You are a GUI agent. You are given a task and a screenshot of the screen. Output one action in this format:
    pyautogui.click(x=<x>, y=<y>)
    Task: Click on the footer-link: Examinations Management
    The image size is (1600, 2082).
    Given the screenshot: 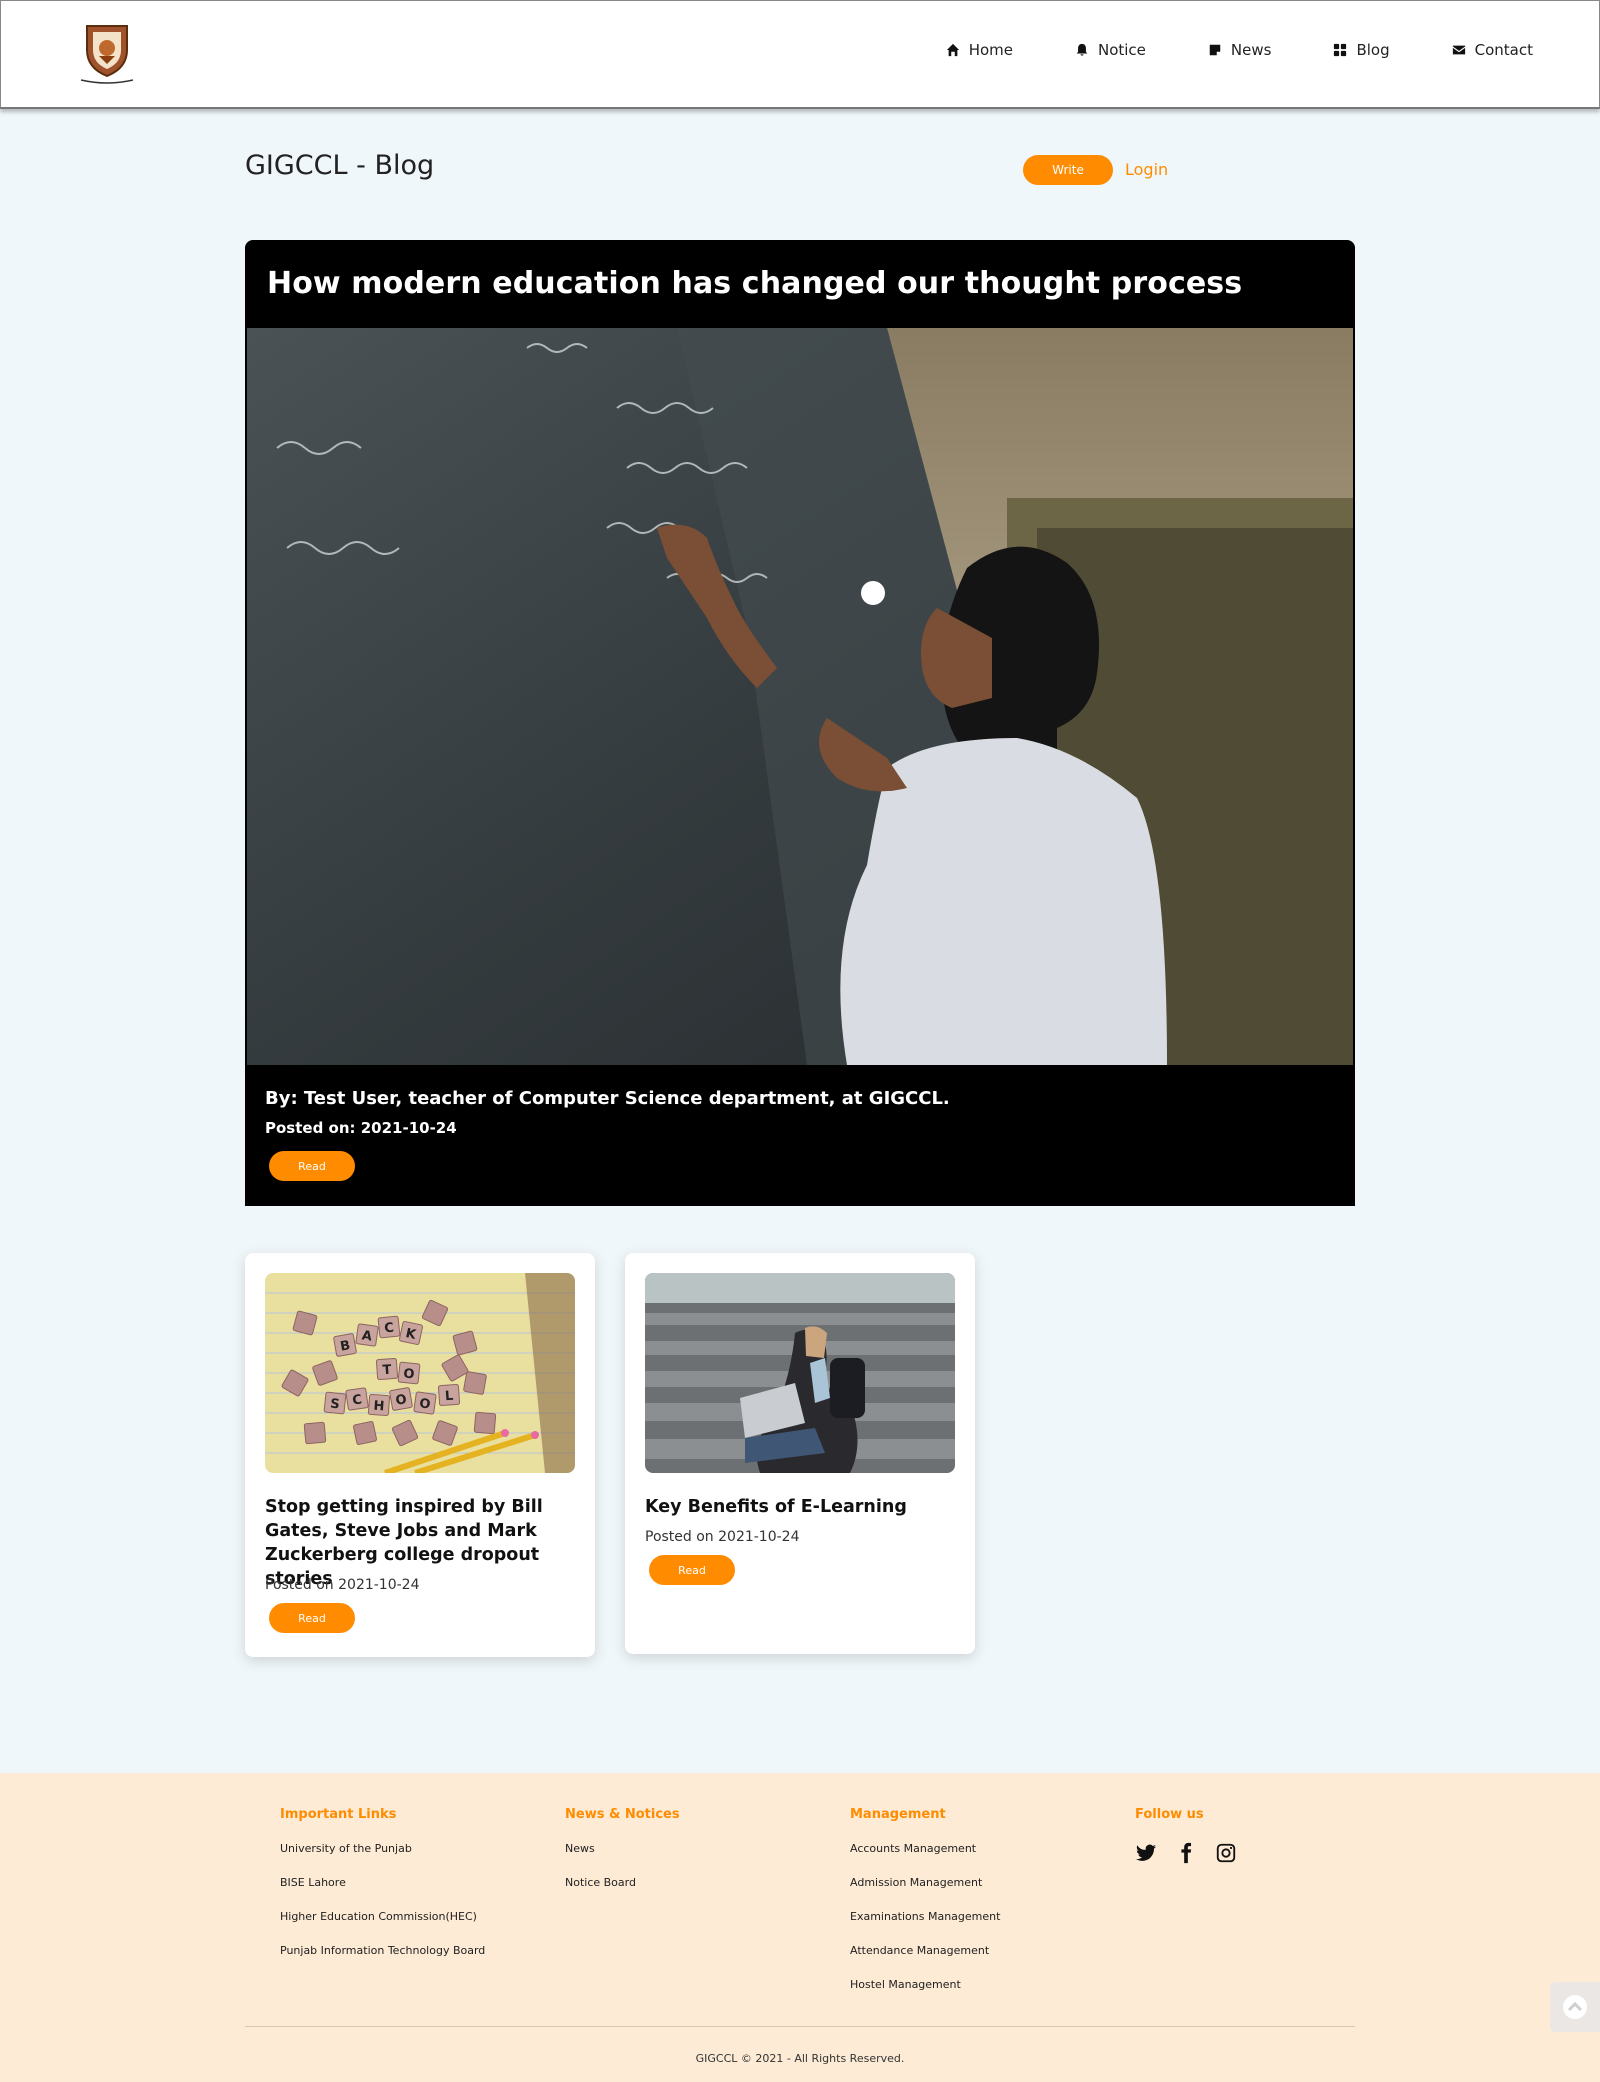 What is the action you would take?
    pyautogui.click(x=925, y=1918)
    